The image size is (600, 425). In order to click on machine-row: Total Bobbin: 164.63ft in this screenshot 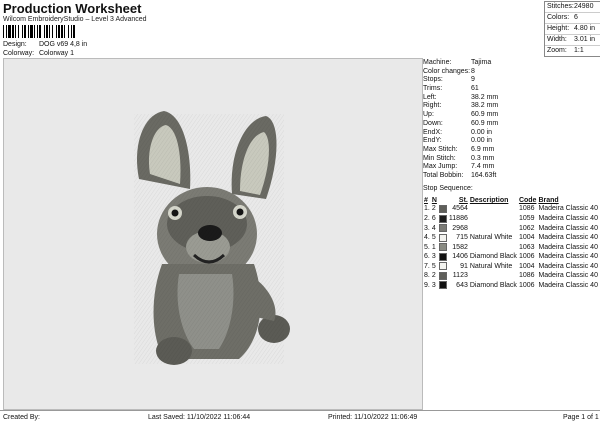, I will do `click(511, 176)`.